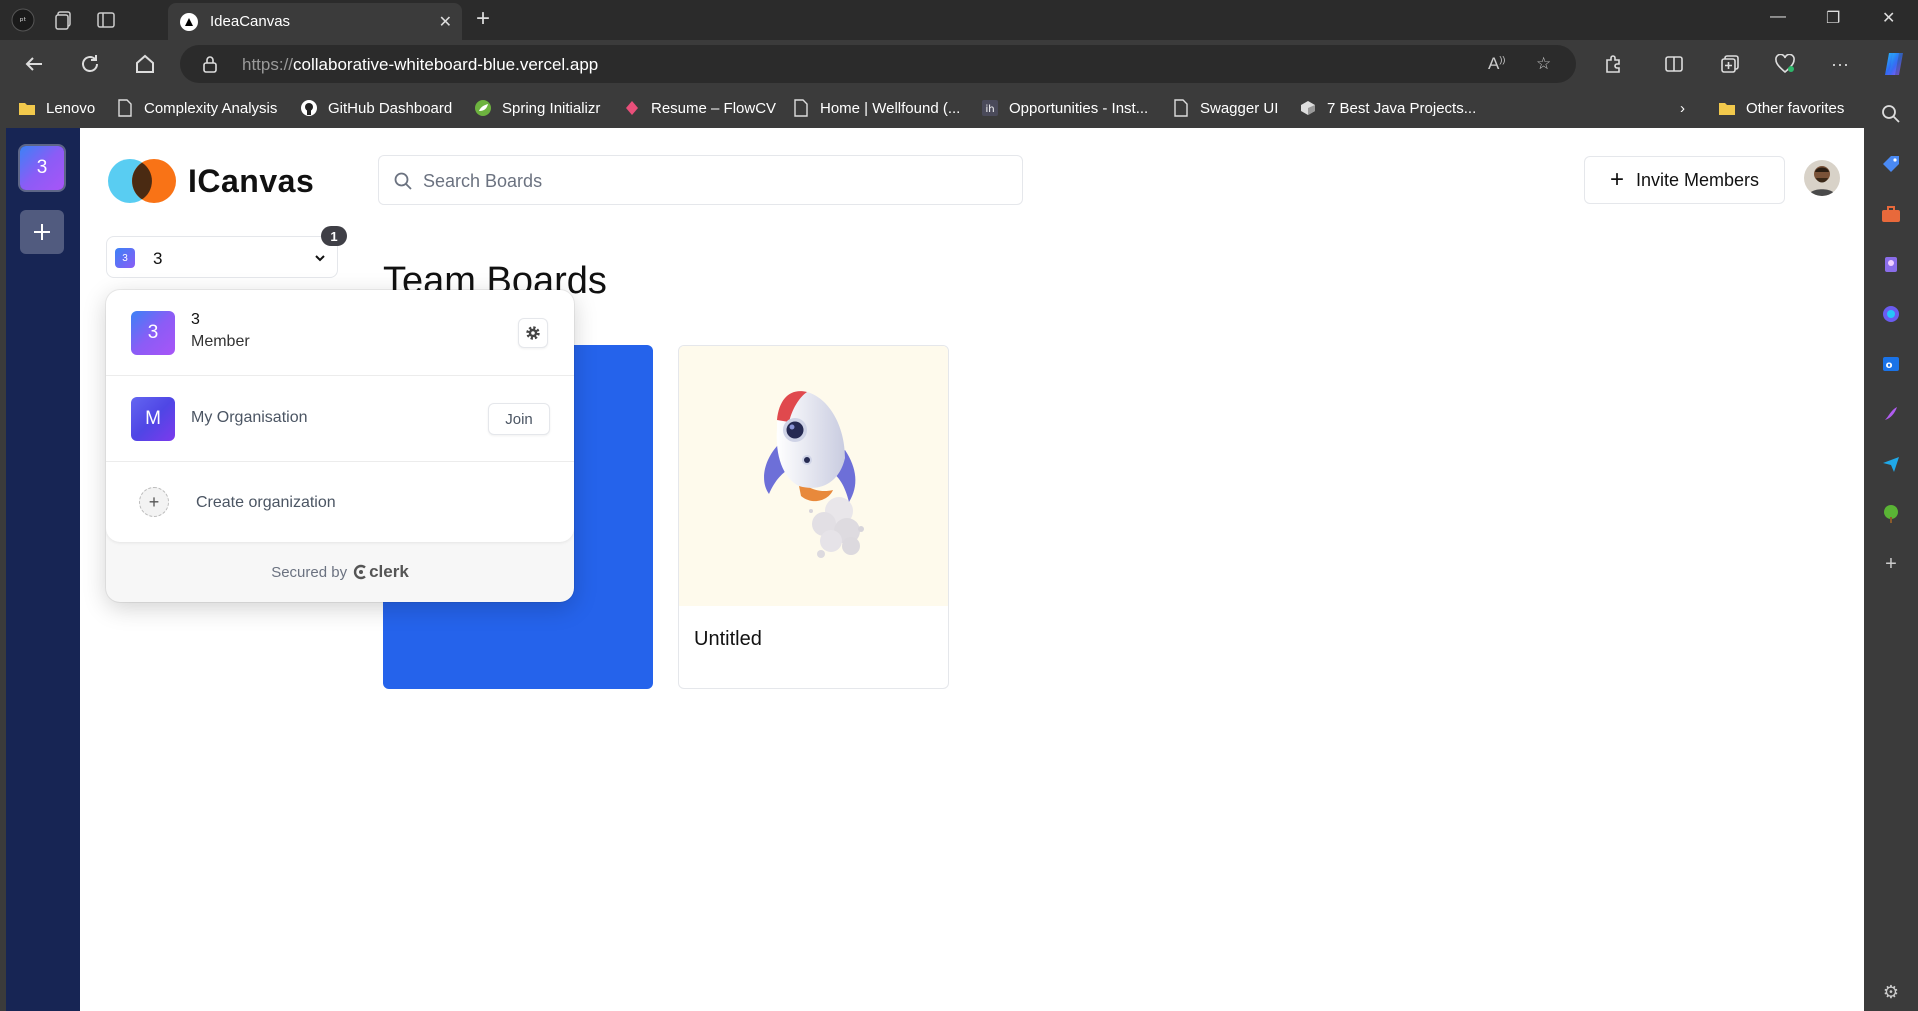 The width and height of the screenshot is (1918, 1011). What do you see at coordinates (315, 21) in the screenshot?
I see `active-tab: IdeaCanvas ✕` at bounding box center [315, 21].